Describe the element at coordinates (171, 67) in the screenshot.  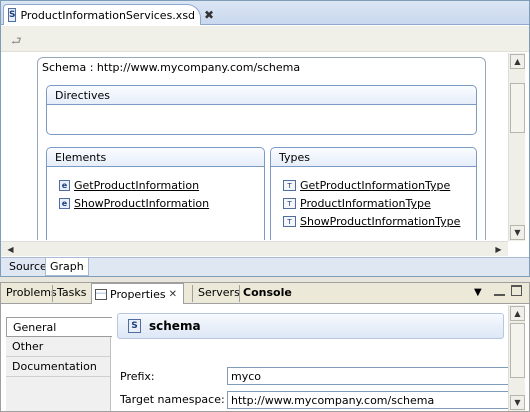
I see `schema-title: Schema : http://www.mycompany.com/schema` at that location.